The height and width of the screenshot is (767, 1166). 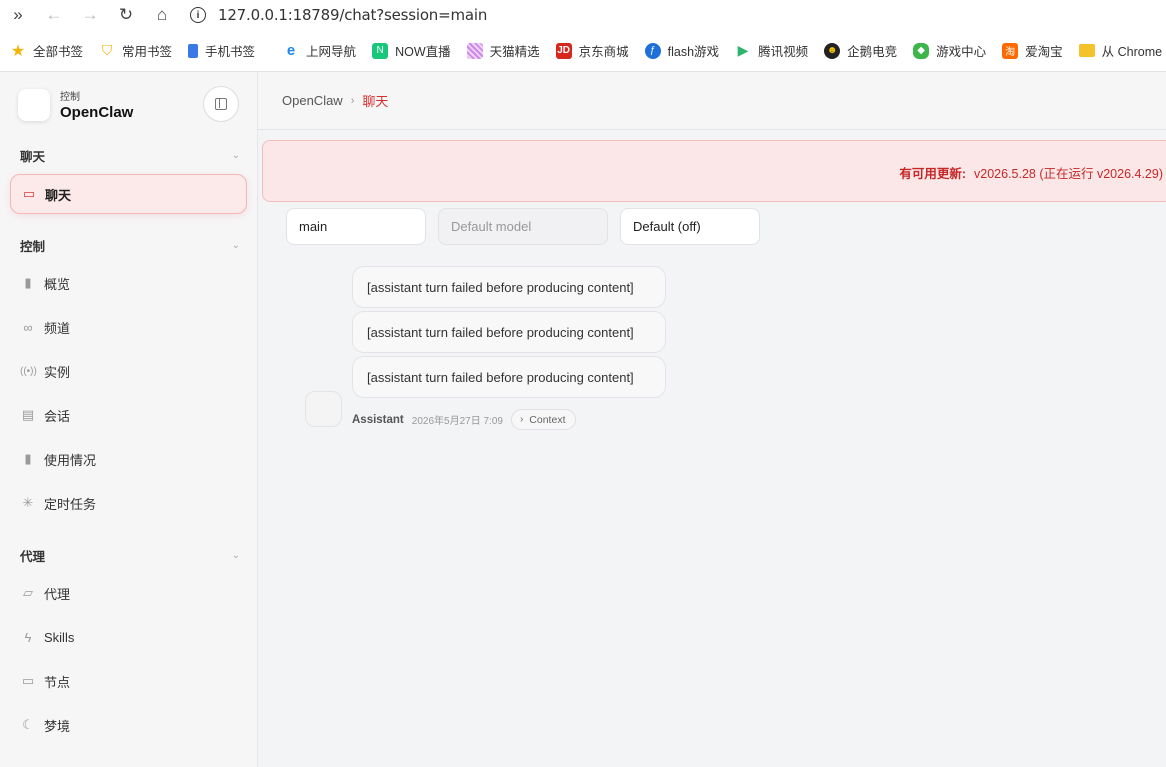 I want to click on bookmark-all: ★ 全部书签, so click(x=46, y=50).